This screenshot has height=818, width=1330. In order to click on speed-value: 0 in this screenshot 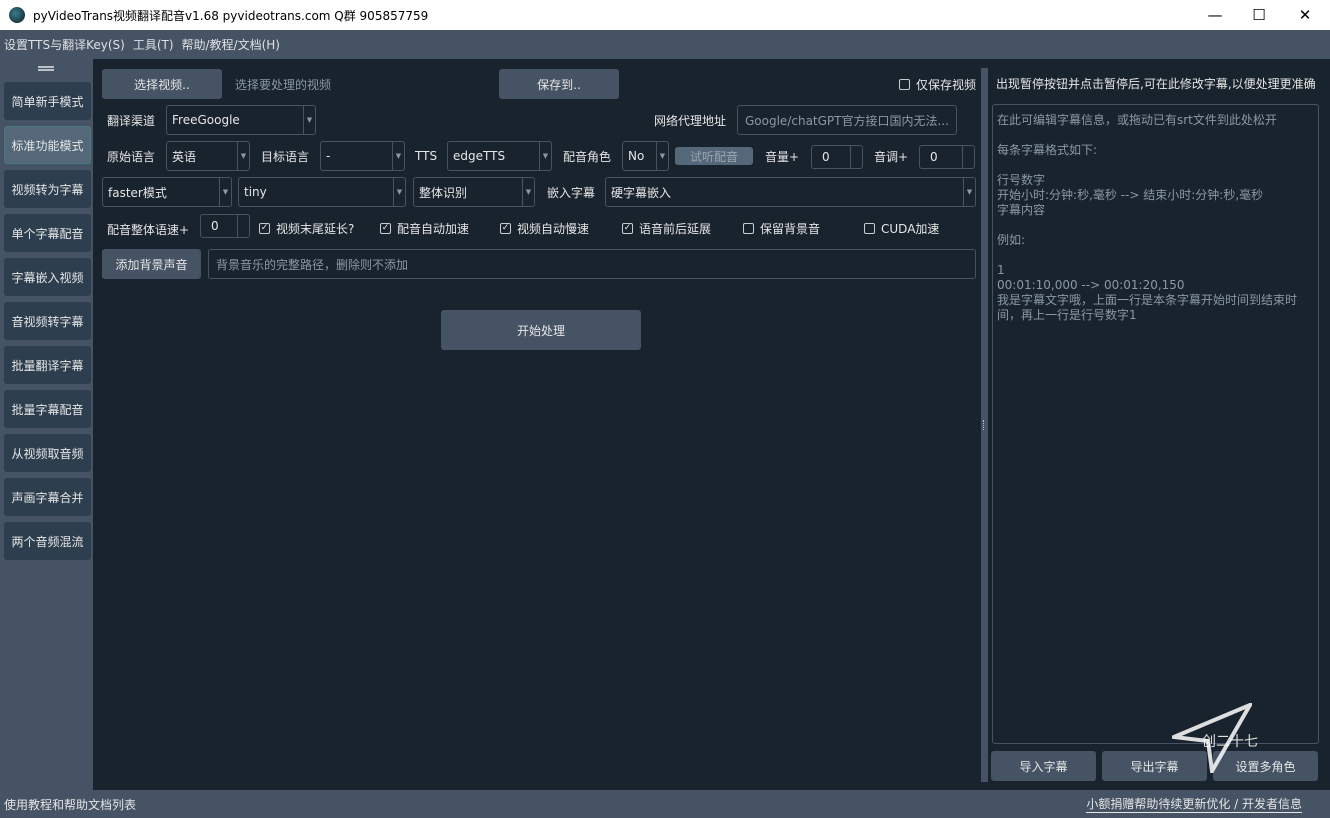, I will do `click(215, 226)`.